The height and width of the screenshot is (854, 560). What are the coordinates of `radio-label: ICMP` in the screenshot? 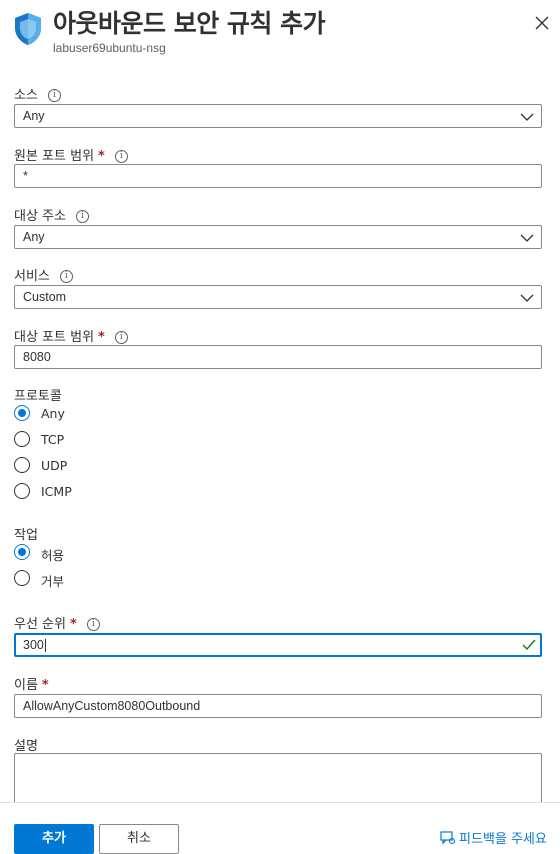 It's located at (56, 491).